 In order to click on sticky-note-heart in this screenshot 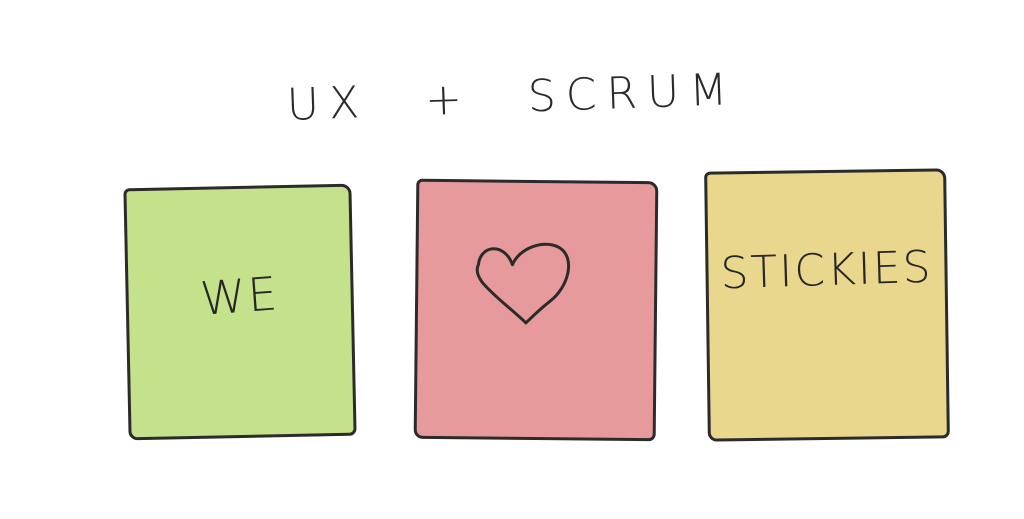, I will do `click(536, 310)`.